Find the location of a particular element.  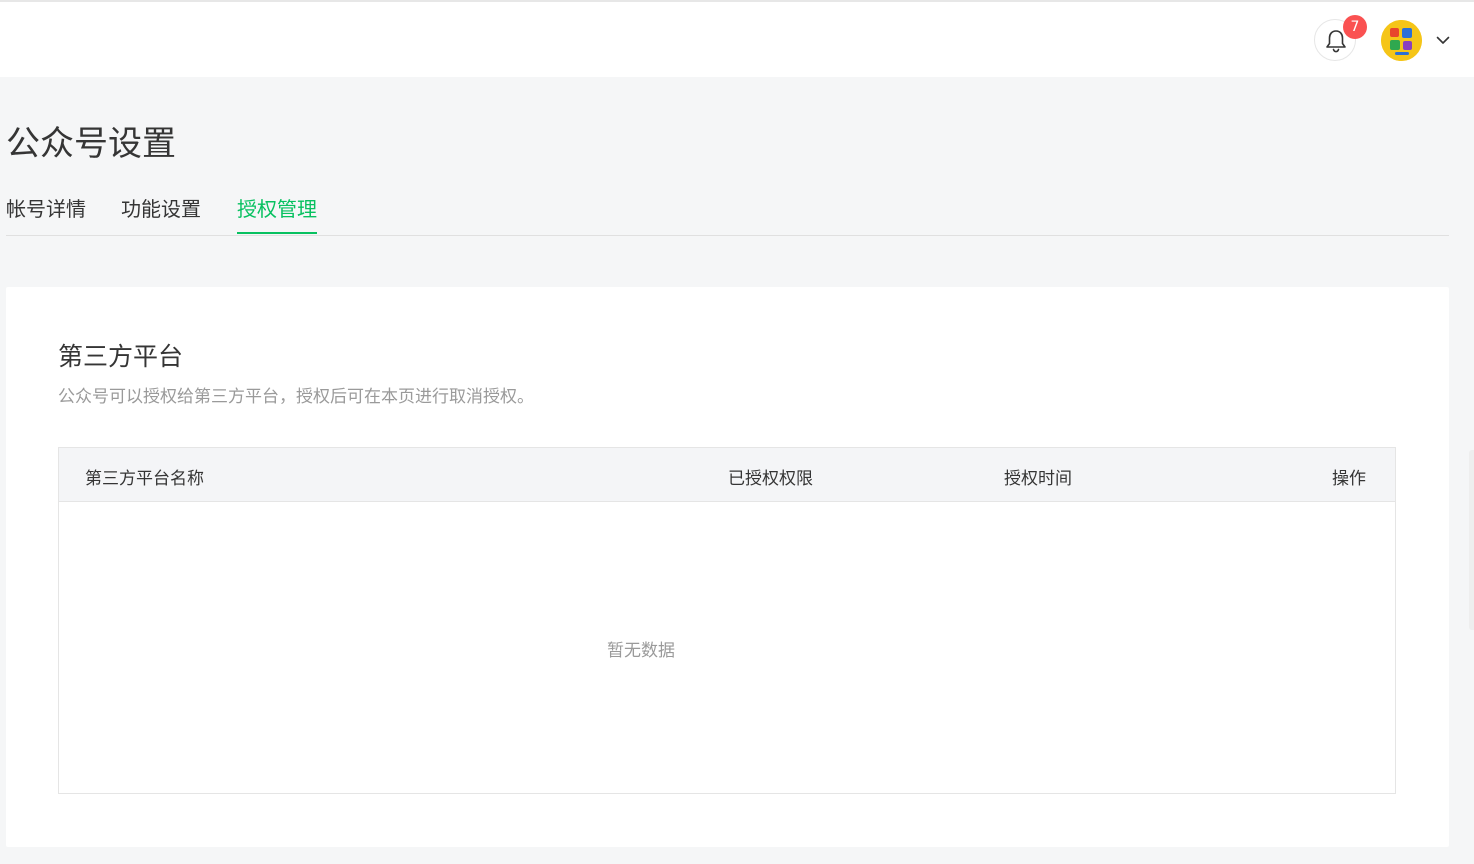

column-header-auth-time: 授权时间 is located at coordinates (1038, 479).